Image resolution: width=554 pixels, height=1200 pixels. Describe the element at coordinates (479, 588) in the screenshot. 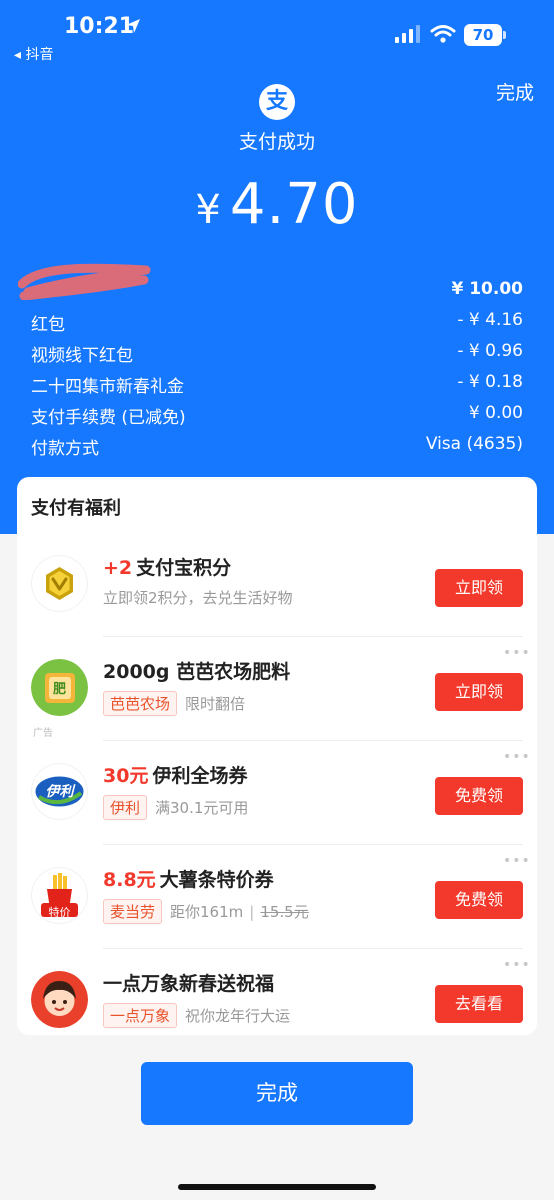

I see `claim-points-button: 立即领` at that location.